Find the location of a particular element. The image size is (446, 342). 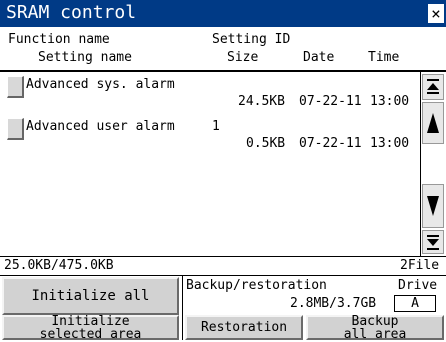

row-setting-id: 1 is located at coordinates (216, 126).